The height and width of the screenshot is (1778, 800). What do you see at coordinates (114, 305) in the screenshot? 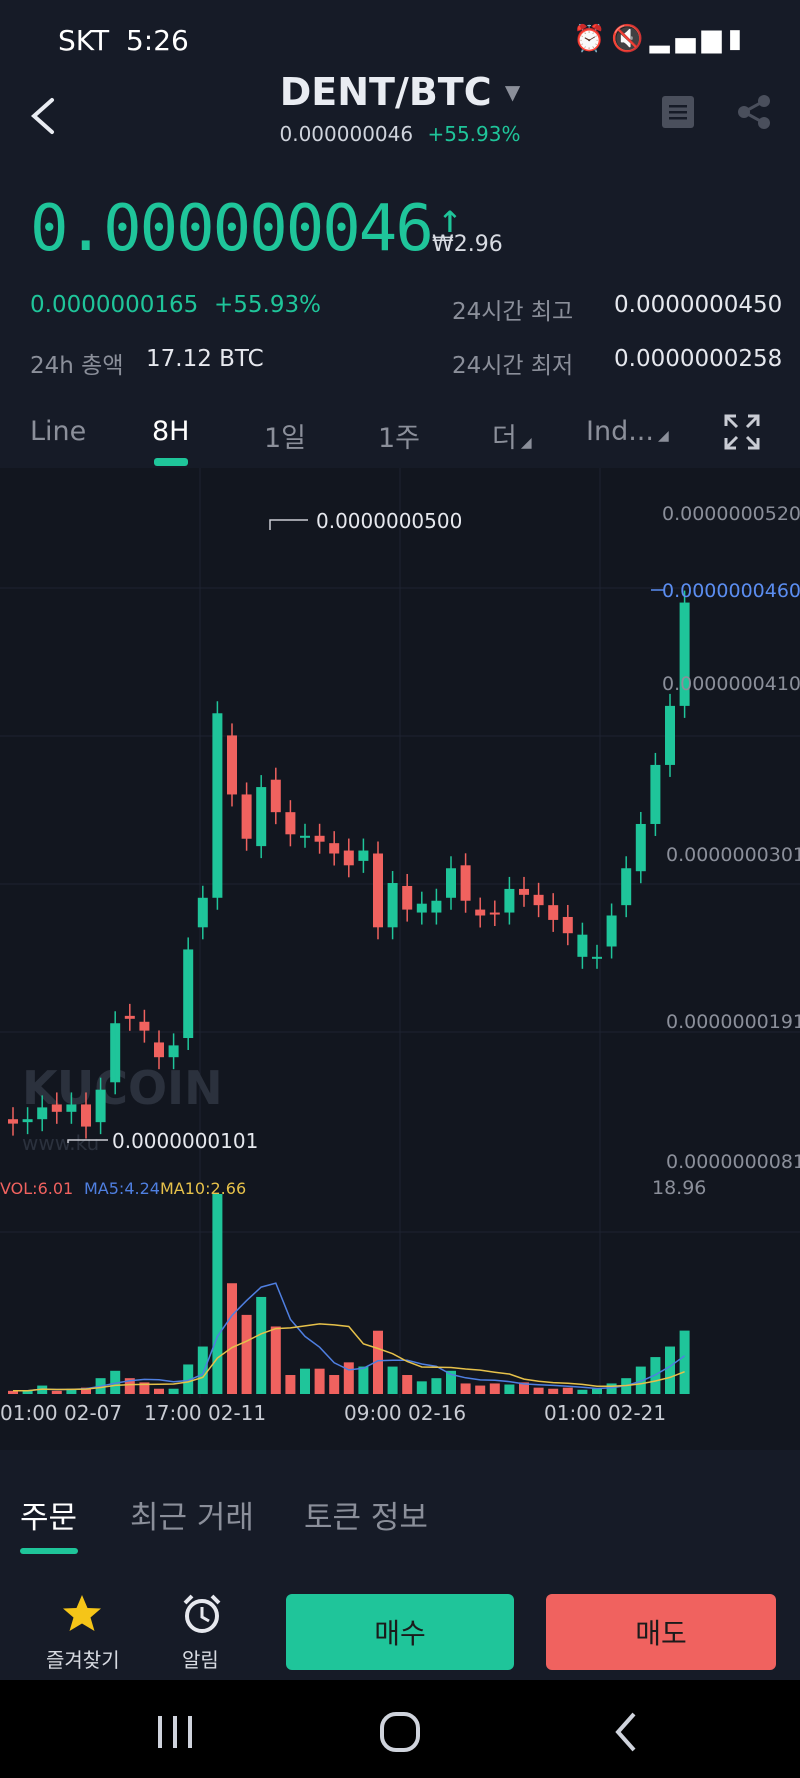
I see `low-price: 0.0000000165` at bounding box center [114, 305].